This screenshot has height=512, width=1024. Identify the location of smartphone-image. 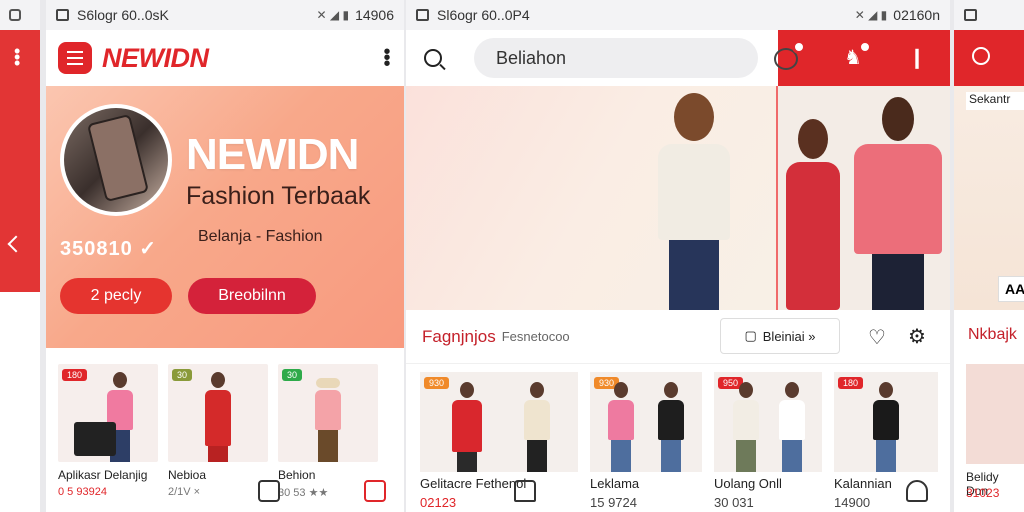
(118, 158).